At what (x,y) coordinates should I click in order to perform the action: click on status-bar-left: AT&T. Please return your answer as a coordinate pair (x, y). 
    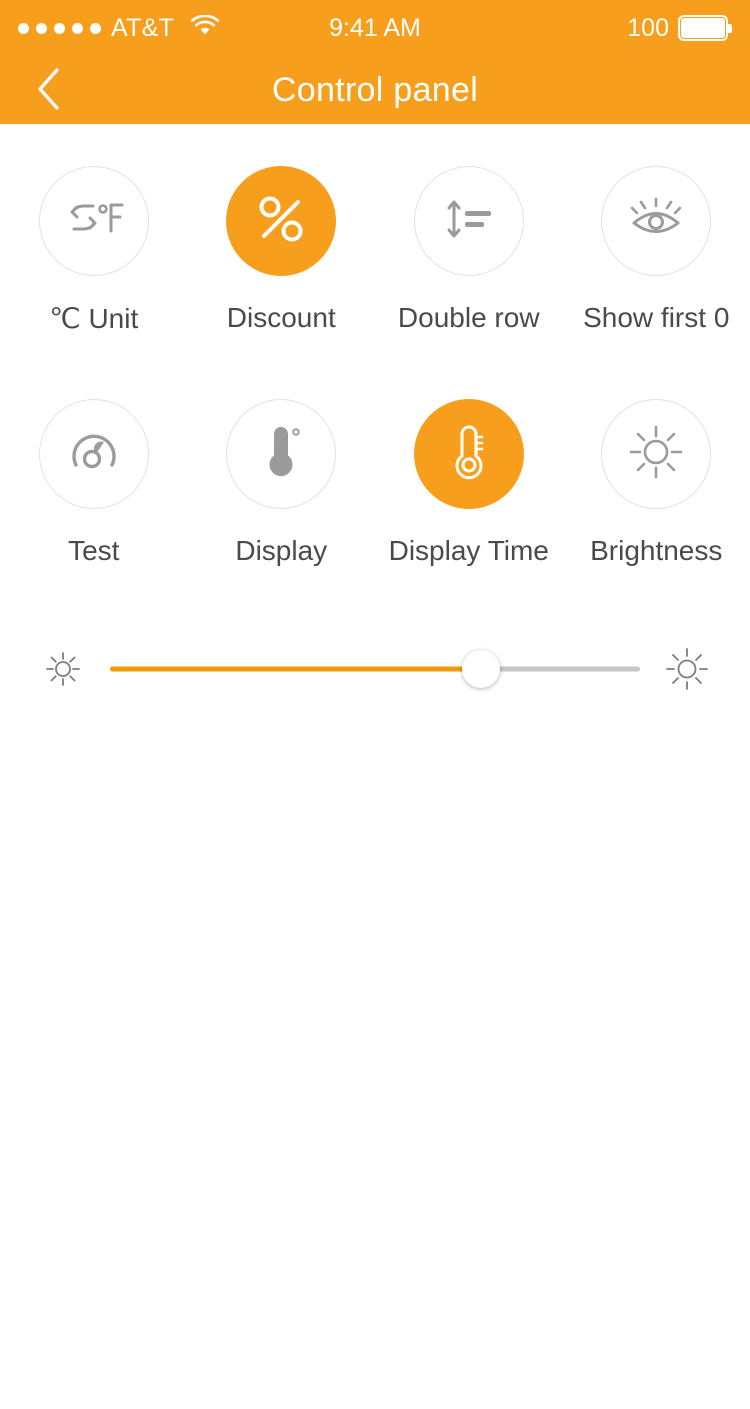
    Looking at the image, I should click on (119, 27).